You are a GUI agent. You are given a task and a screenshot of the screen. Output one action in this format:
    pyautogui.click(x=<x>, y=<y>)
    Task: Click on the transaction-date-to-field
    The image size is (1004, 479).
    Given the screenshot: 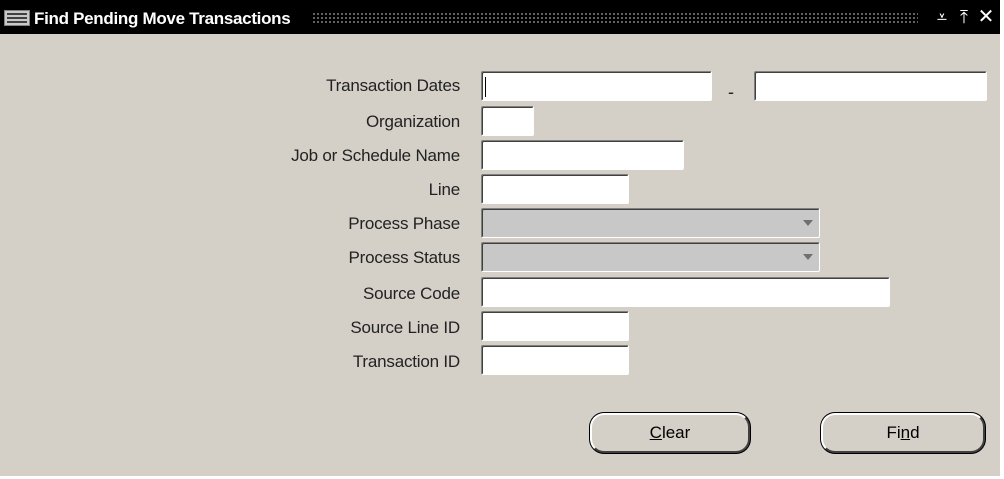 What is the action you would take?
    pyautogui.click(x=870, y=86)
    